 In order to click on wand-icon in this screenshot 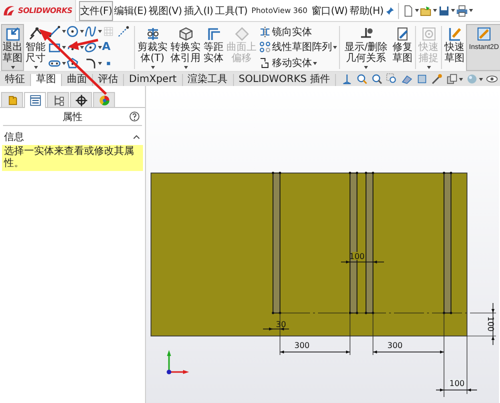, I will do `click(437, 79)`.